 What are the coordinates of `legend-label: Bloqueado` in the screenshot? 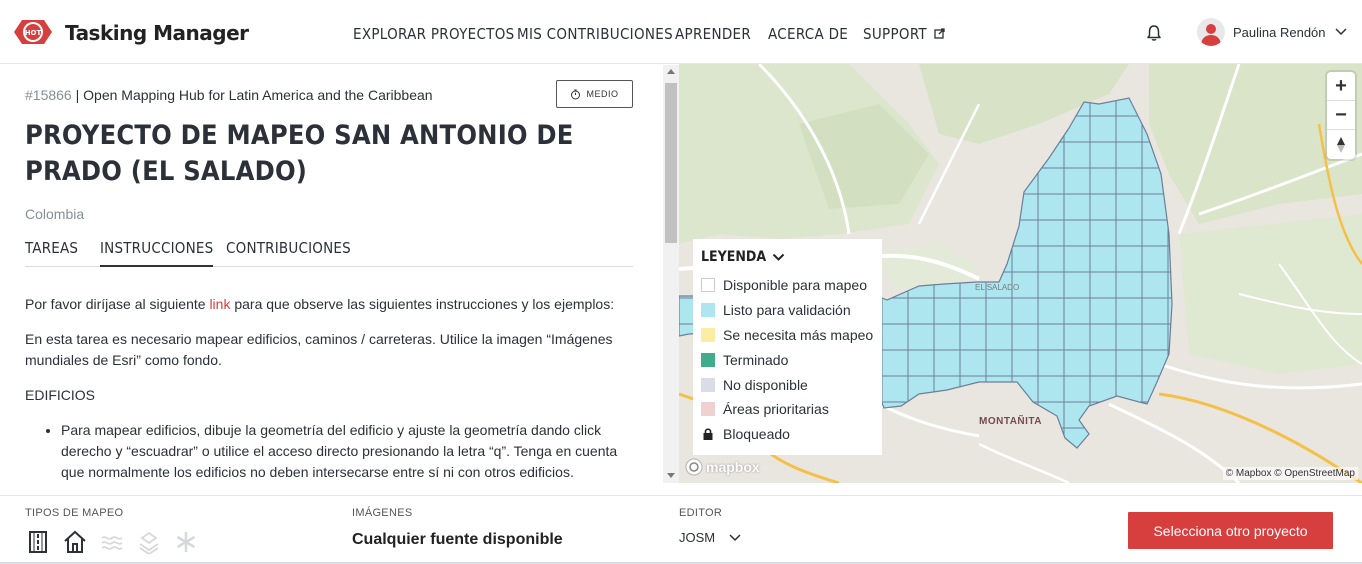 It's located at (756, 434).